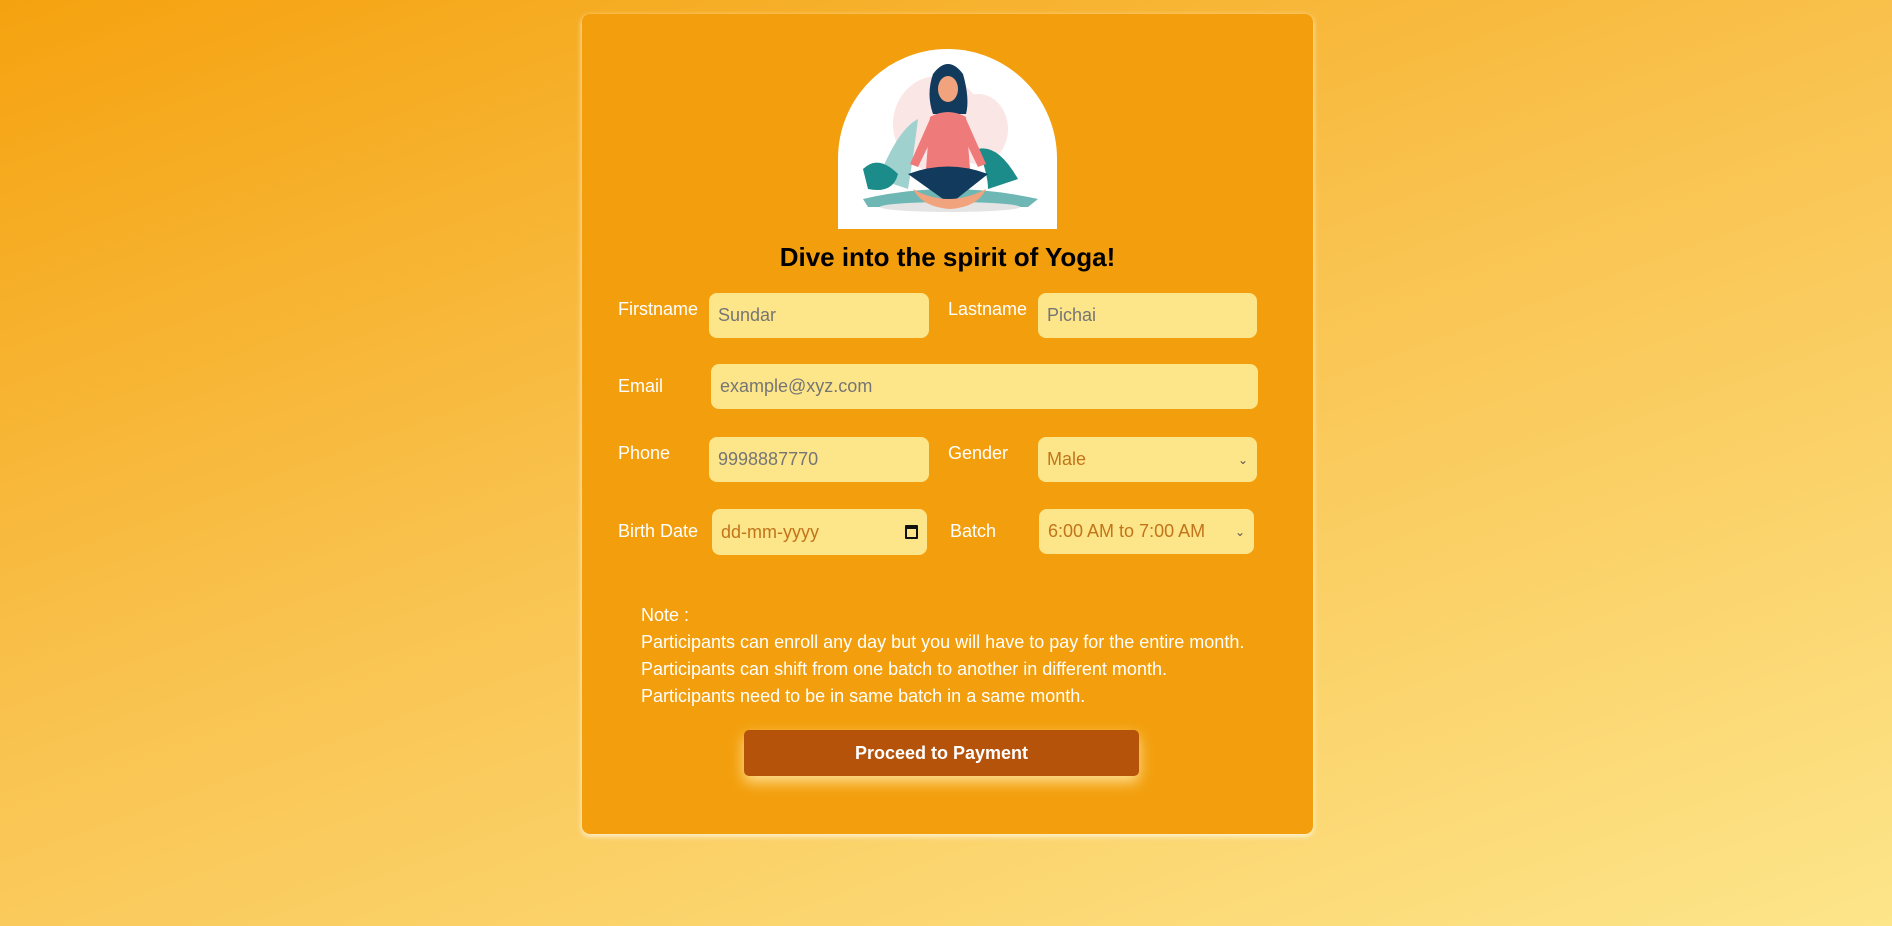  What do you see at coordinates (658, 309) in the screenshot?
I see `firstname-label: Firstname` at bounding box center [658, 309].